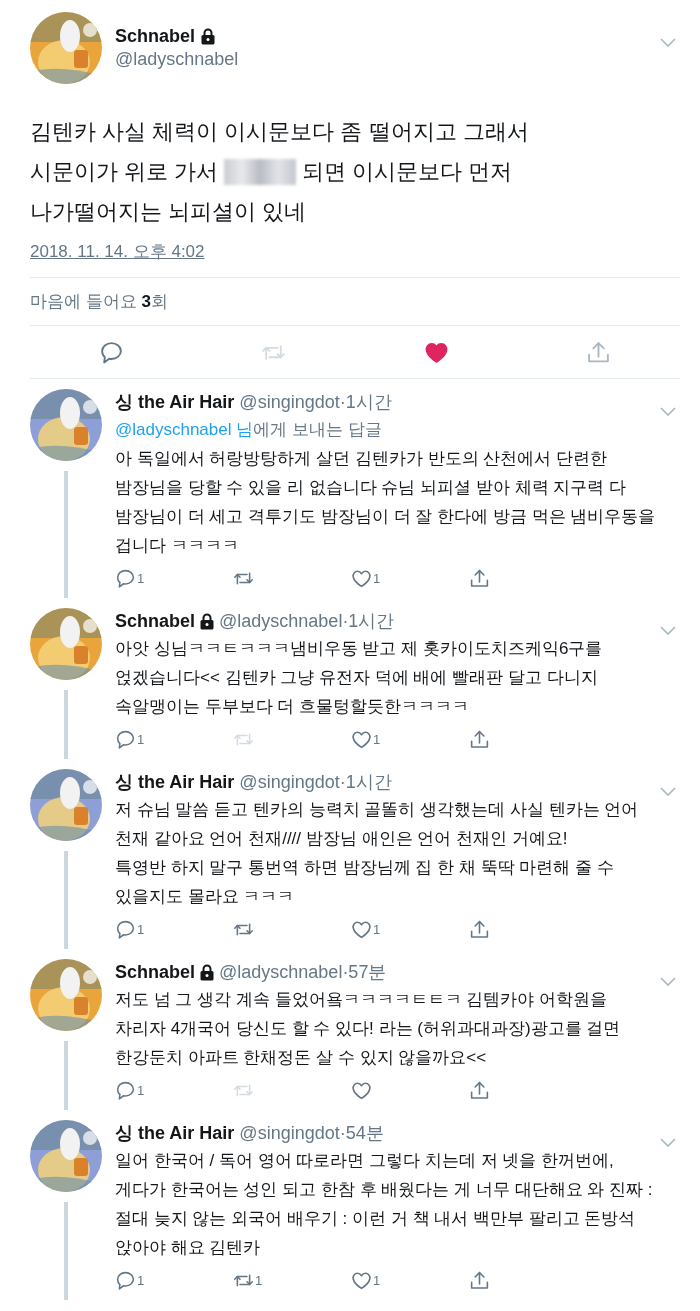  What do you see at coordinates (384, 1204) in the screenshot?
I see `reply-text: 일어 한국어 / 독어 영어 따로라면 그렇다 치는데 저 넷을 한꺼번에, 게다가 한국어는 성인 되고 한참 후 배웠다는 게 너무 대단해요 와 진짜 : 절대 늦지 않는 외국어 배우기 : 이런 거 책 내서 백만부 팔리고 돈방석 앉아야 해요 김텐카` at bounding box center [384, 1204].